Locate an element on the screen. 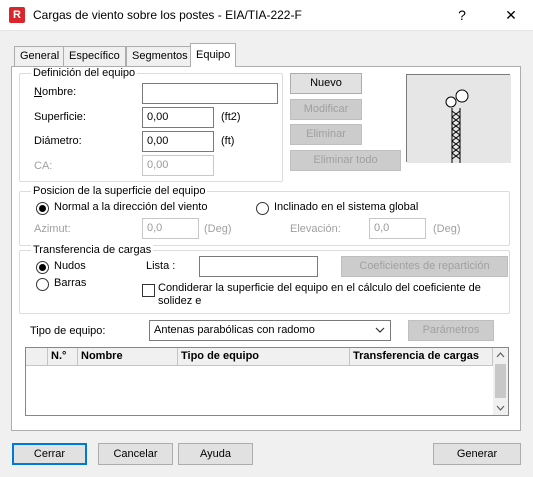 The height and width of the screenshot is (477, 533). chevron-down-icon is located at coordinates (380, 330).